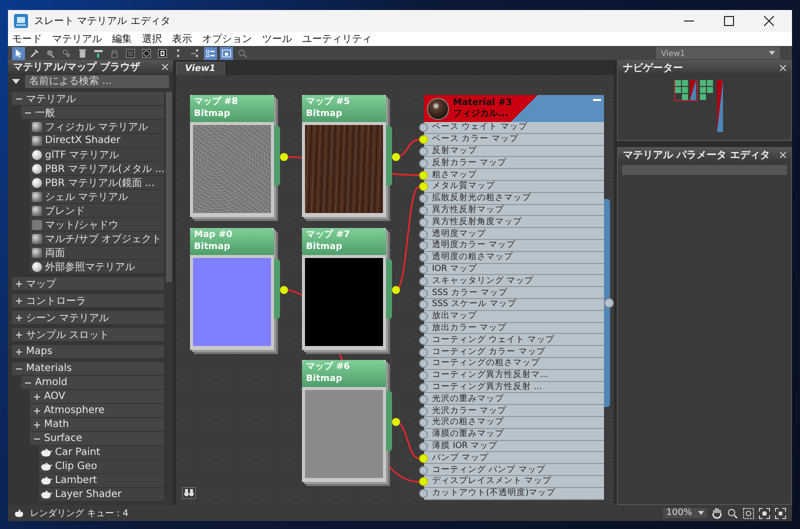 The width and height of the screenshot is (800, 529). Describe the element at coordinates (88, 317) in the screenshot. I see `tree-group: シーン マテリアル` at that location.